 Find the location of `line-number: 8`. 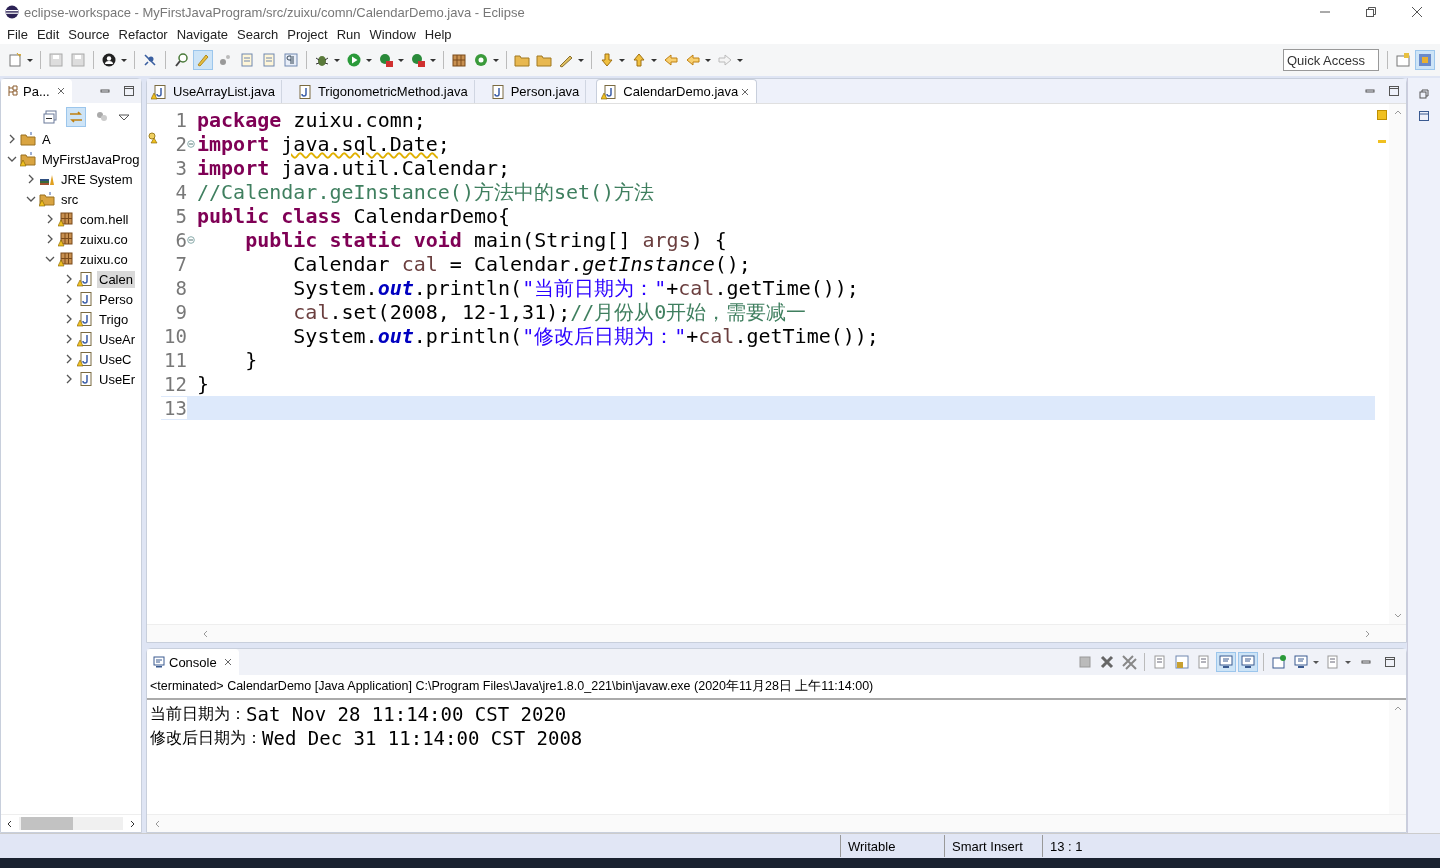

line-number: 8 is located at coordinates (180, 288).